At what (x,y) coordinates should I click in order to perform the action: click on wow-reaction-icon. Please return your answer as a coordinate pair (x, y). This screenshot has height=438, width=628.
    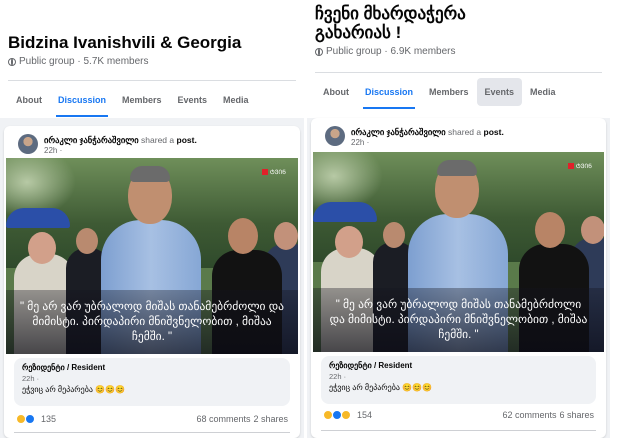
    Looking at the image, I should click on (346, 415).